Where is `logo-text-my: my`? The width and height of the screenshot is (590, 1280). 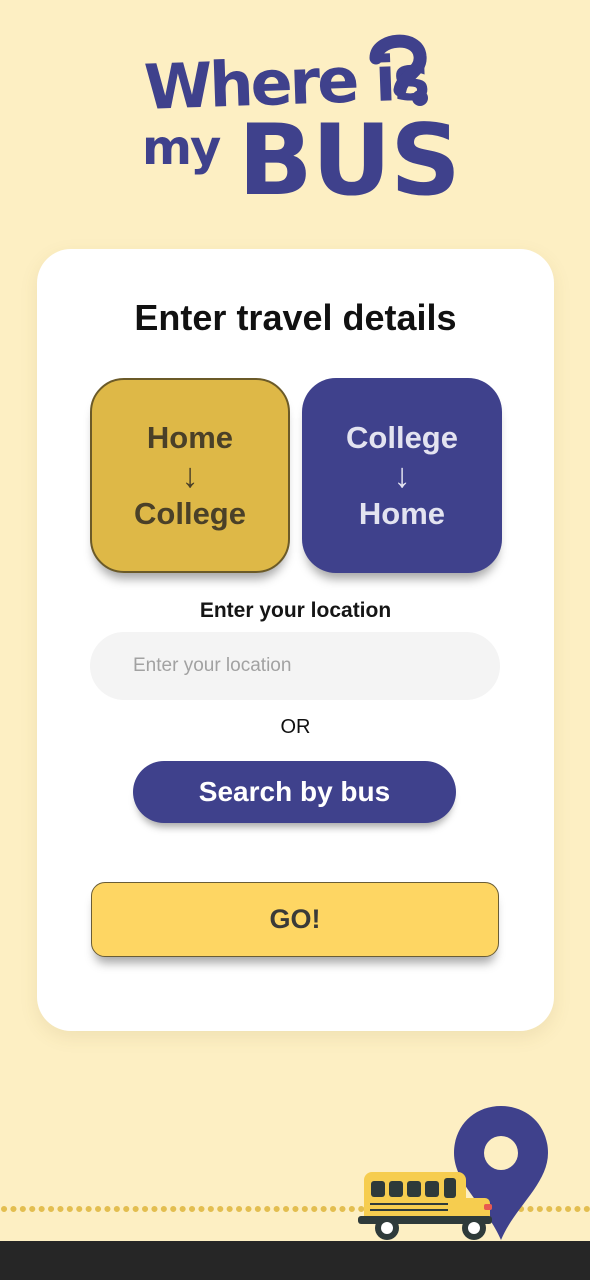 logo-text-my: my is located at coordinates (181, 148).